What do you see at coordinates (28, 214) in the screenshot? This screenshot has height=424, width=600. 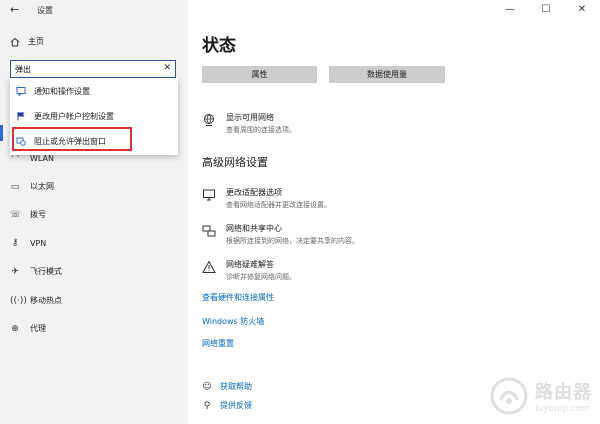 I see `sidebar-item-dialup: ☏ 拨号` at bounding box center [28, 214].